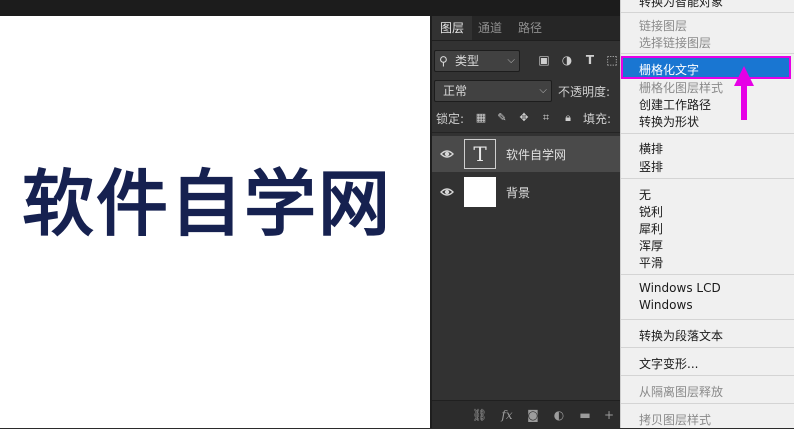  I want to click on layers-bottom-bar: ⛓ fx ◙ ◐ ▬ +, so click(526, 414).